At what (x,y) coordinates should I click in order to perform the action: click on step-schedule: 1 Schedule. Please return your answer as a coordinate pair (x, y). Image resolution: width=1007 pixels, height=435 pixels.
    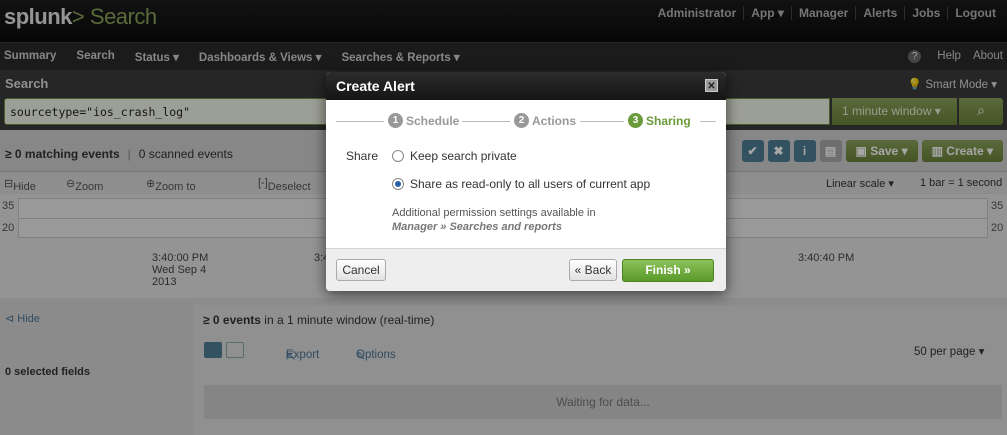
    Looking at the image, I should click on (423, 120).